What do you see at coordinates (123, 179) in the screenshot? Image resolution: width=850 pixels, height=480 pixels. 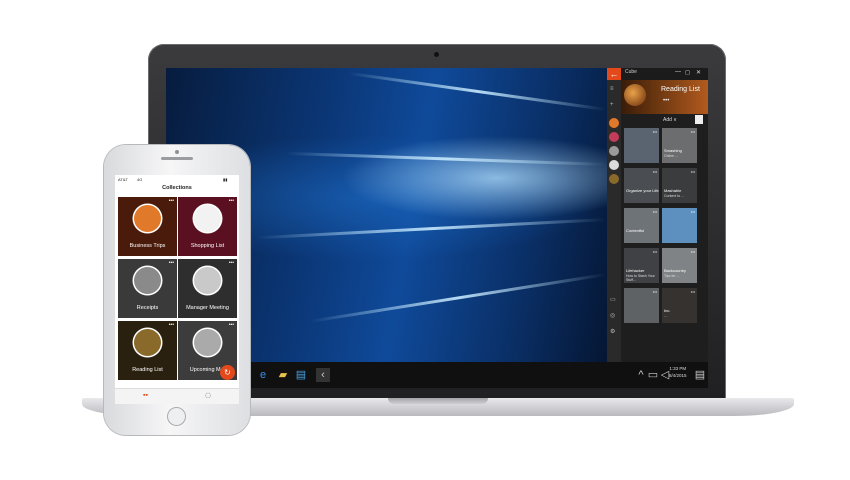 I see `carrier-label: AT&T` at bounding box center [123, 179].